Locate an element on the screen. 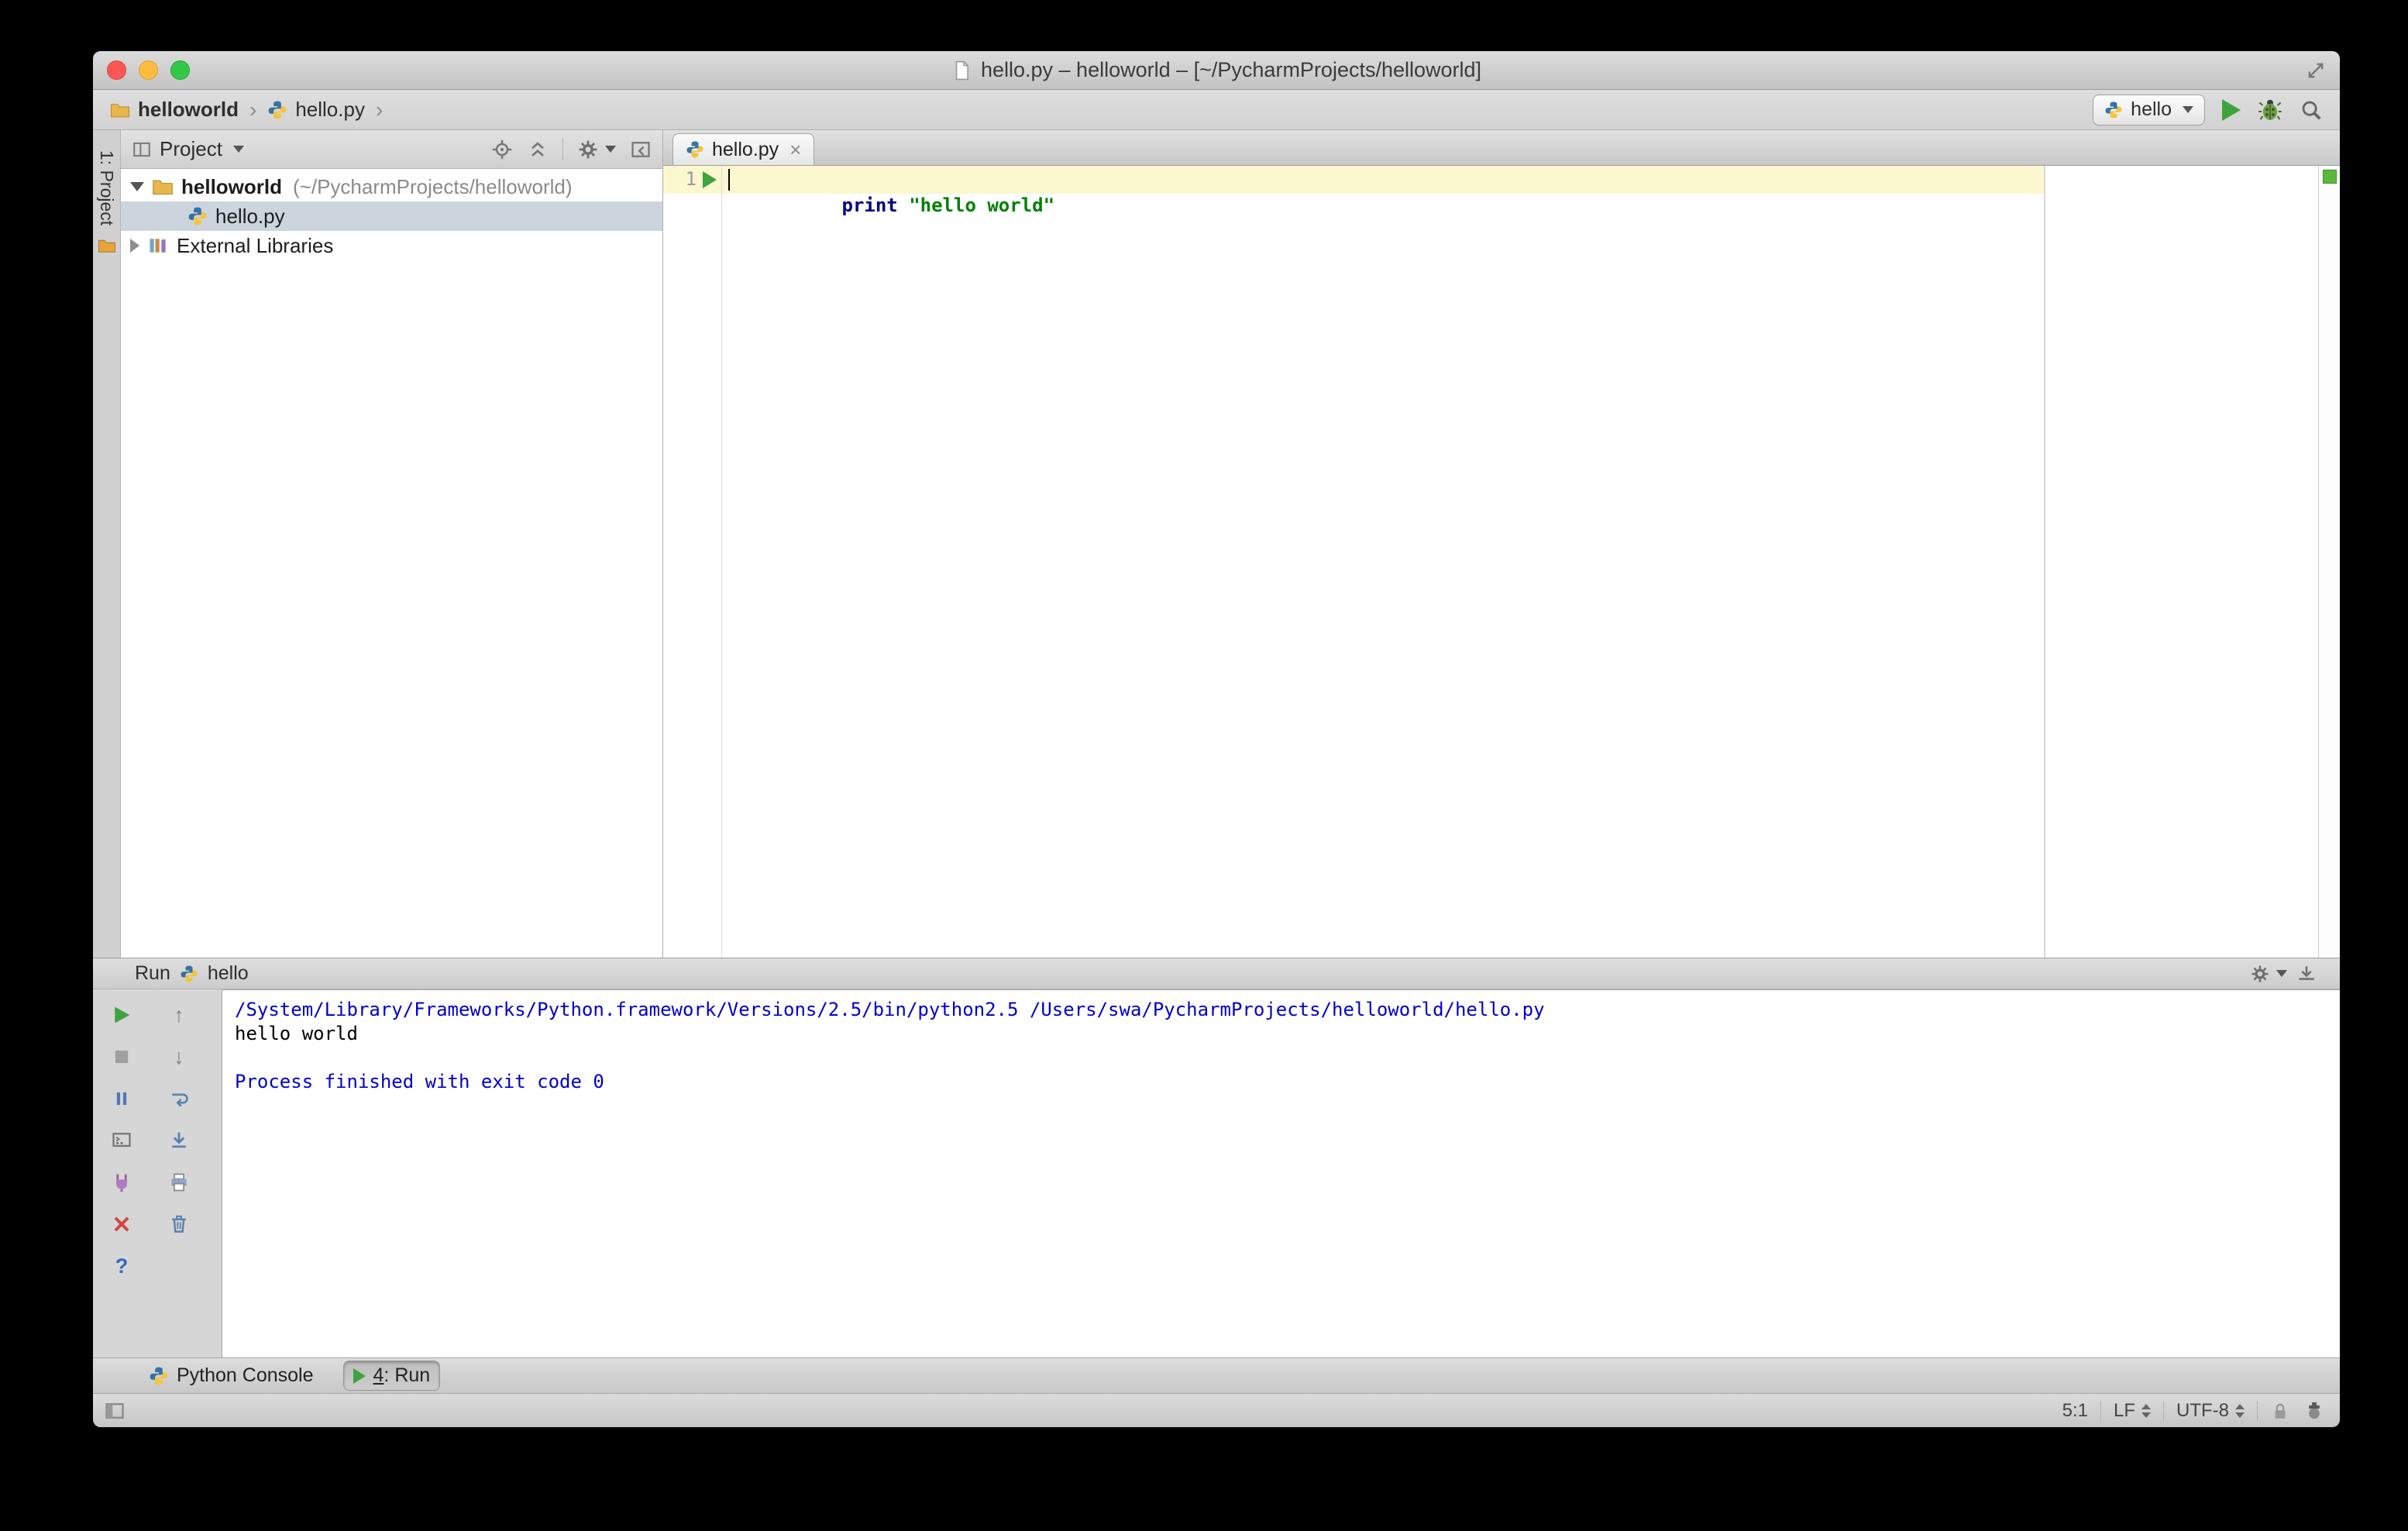 The image size is (2408, 1531). library-icon is located at coordinates (158, 246).